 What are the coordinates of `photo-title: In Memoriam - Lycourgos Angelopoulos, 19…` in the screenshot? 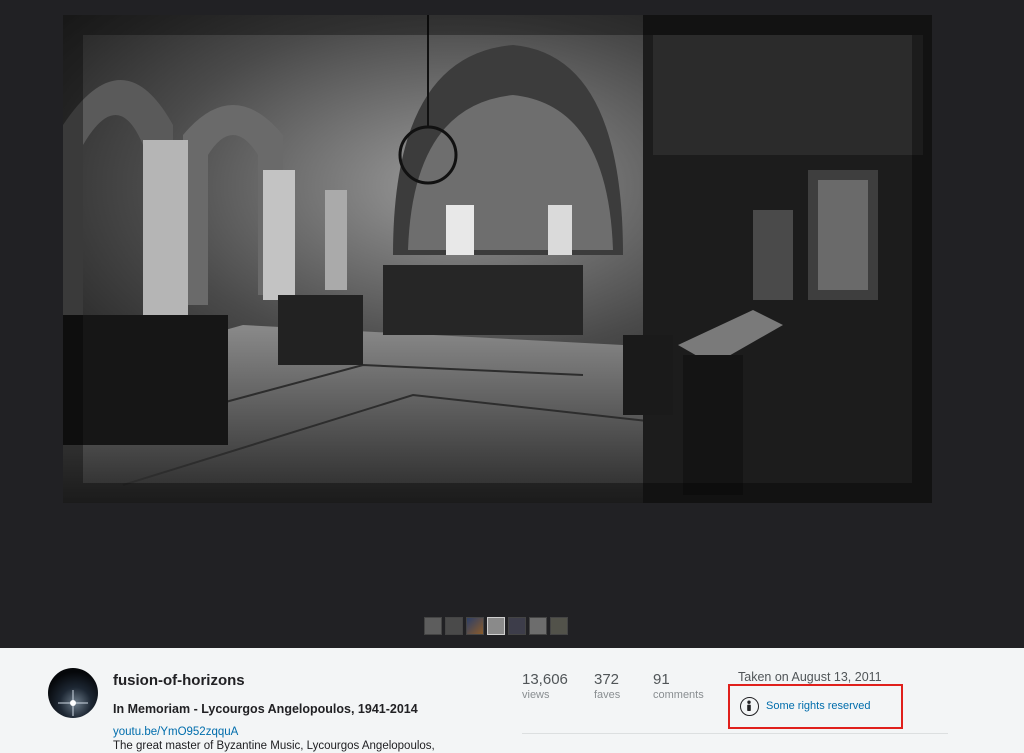 It's located at (265, 709).